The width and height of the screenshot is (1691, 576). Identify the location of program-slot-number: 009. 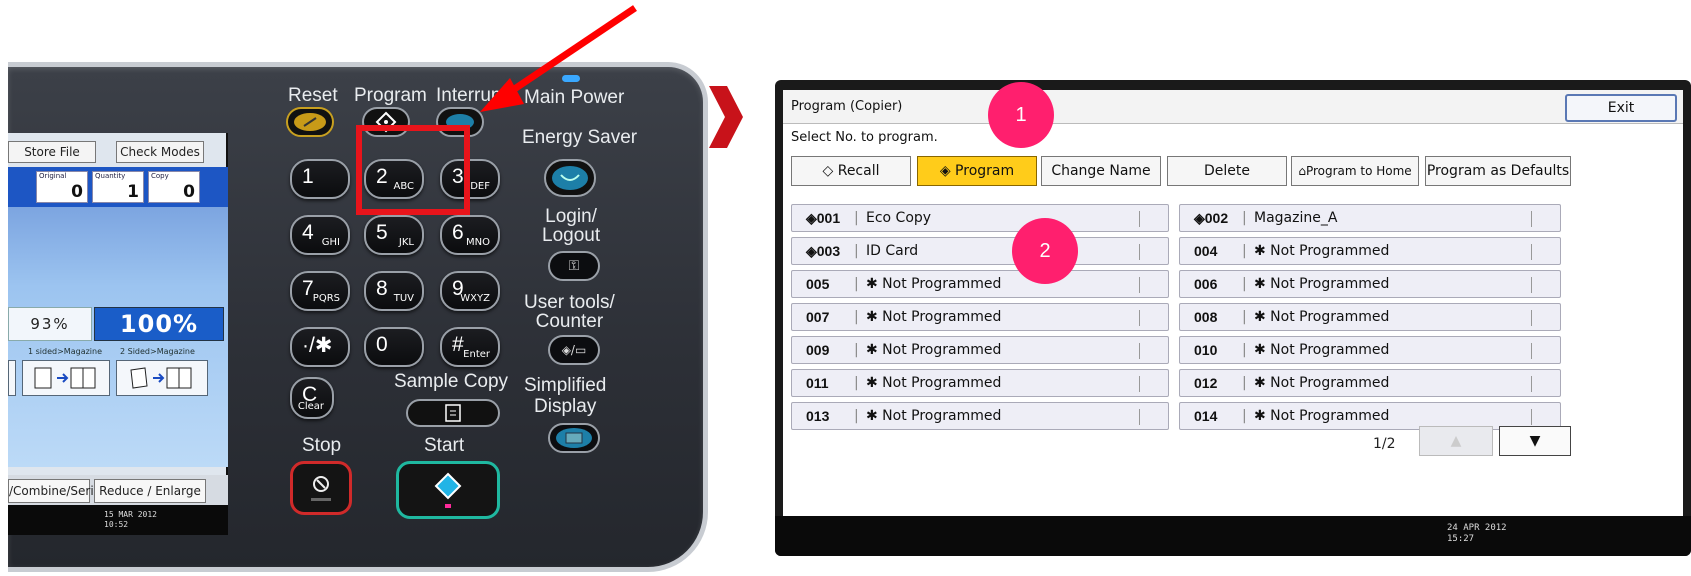
(818, 350).